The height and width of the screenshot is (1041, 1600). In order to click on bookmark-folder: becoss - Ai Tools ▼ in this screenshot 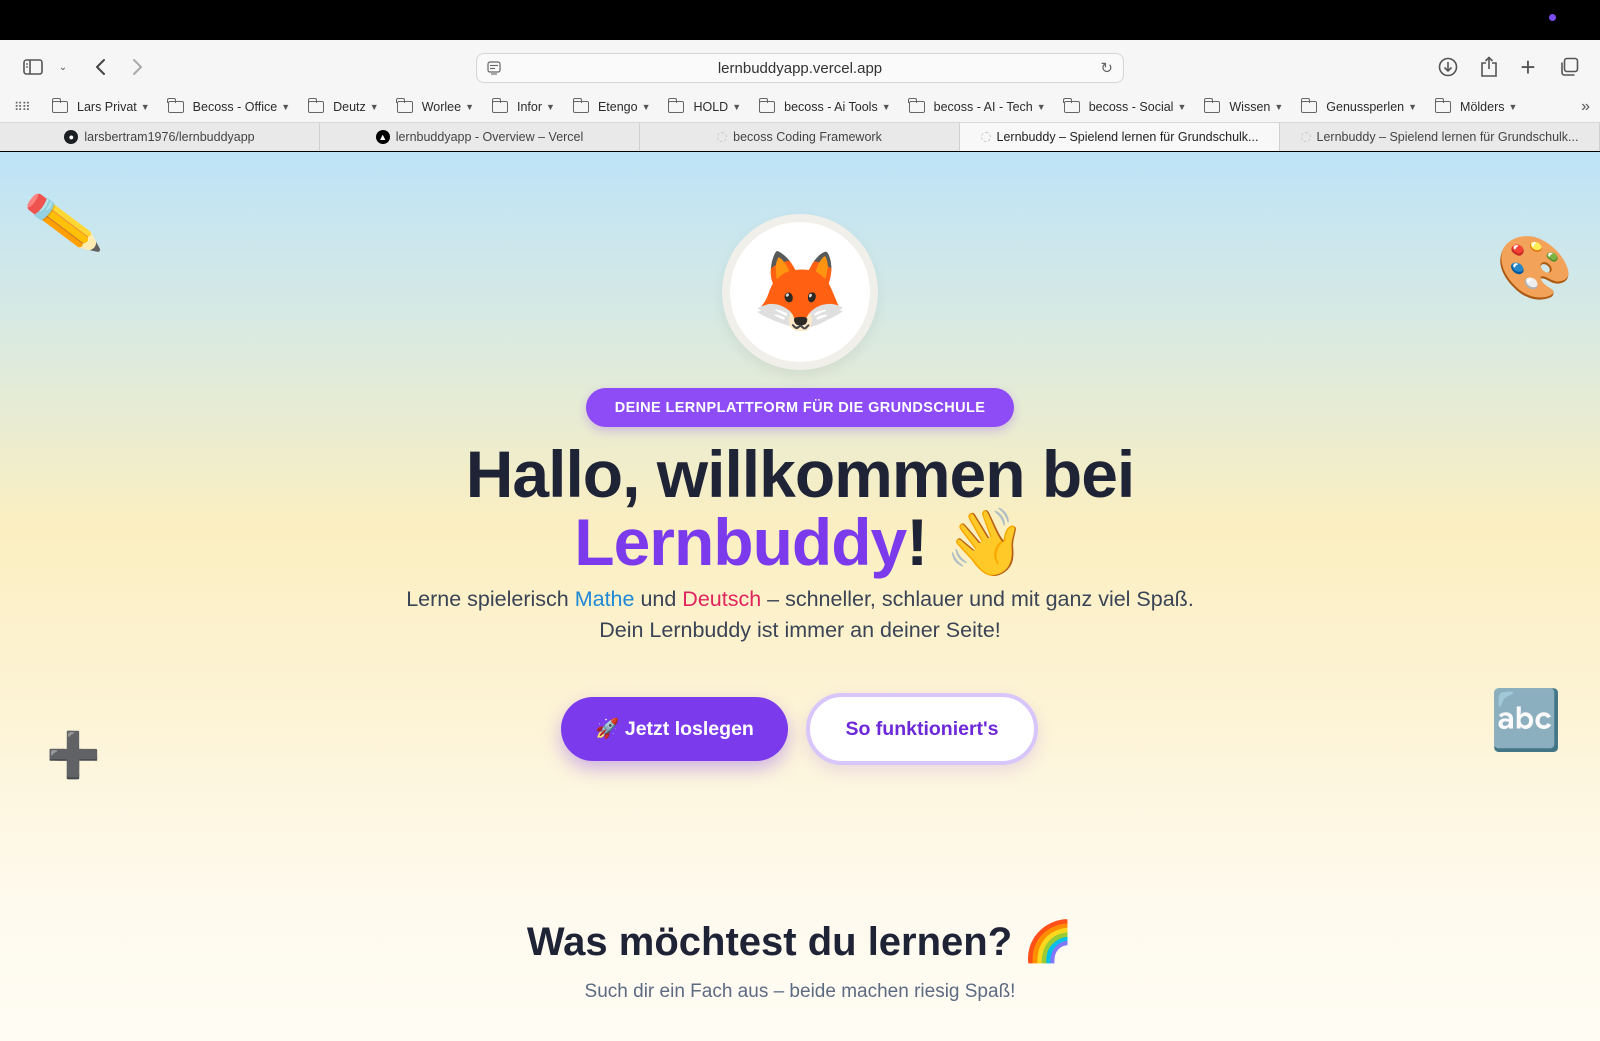, I will do `click(824, 106)`.